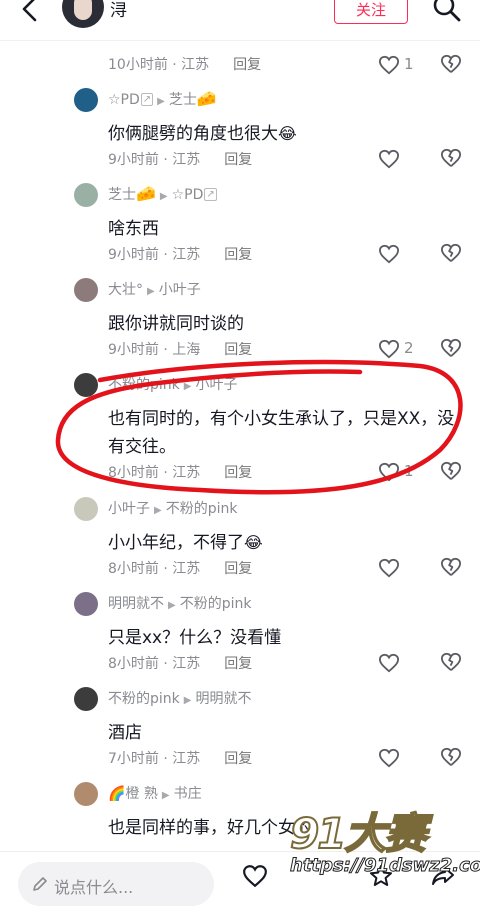 This screenshot has height=906, width=480. I want to click on like-button: 2, so click(398, 350).